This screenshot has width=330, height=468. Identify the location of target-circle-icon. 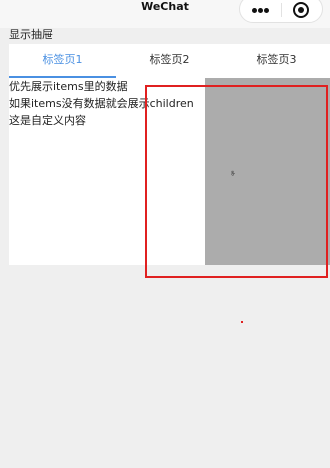
(301, 10).